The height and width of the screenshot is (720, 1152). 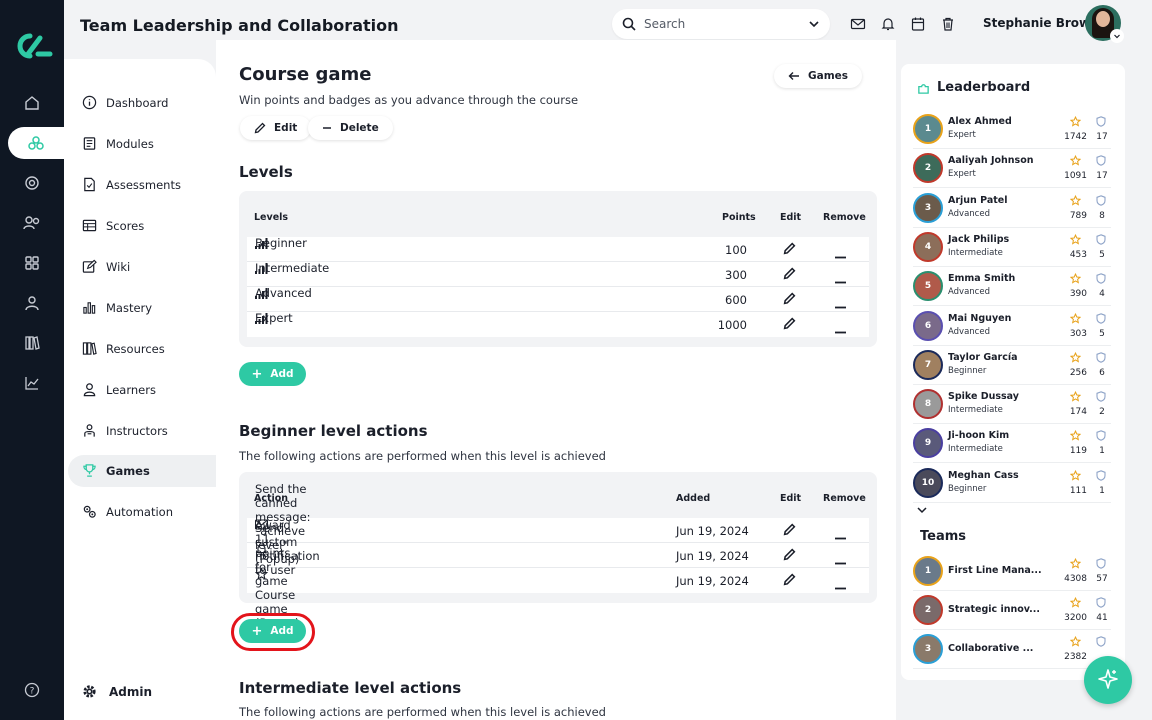 I want to click on sidebar-item-resources: Resources, so click(x=142, y=349).